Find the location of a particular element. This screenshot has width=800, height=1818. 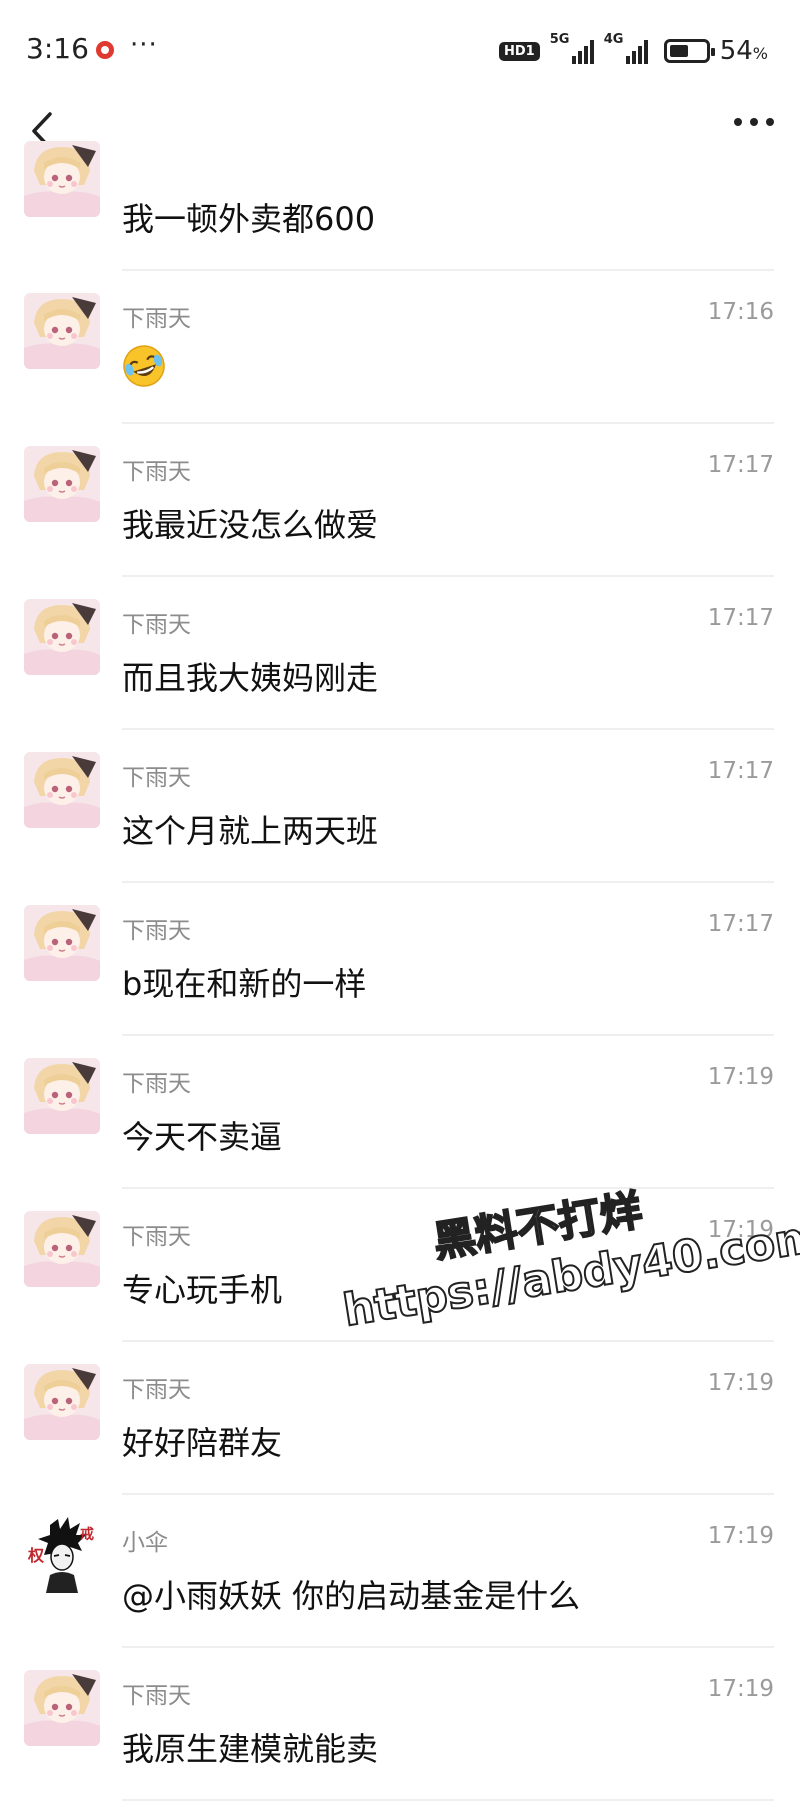

message-item: 下雨天 17:19 我原生建模就能卖 is located at coordinates (400, 1724).